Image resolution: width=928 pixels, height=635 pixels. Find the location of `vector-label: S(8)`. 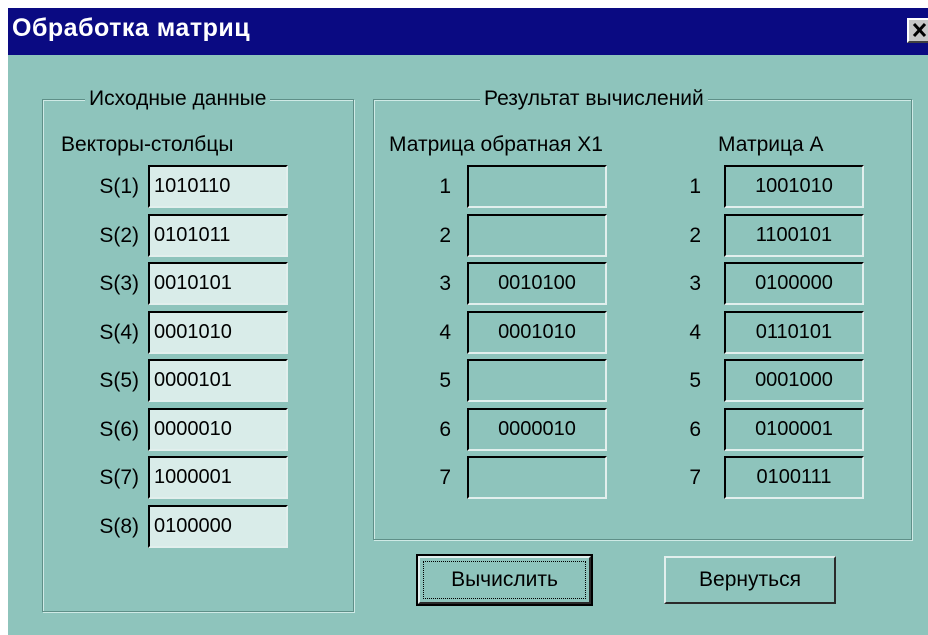

vector-label: S(8) is located at coordinates (119, 526).